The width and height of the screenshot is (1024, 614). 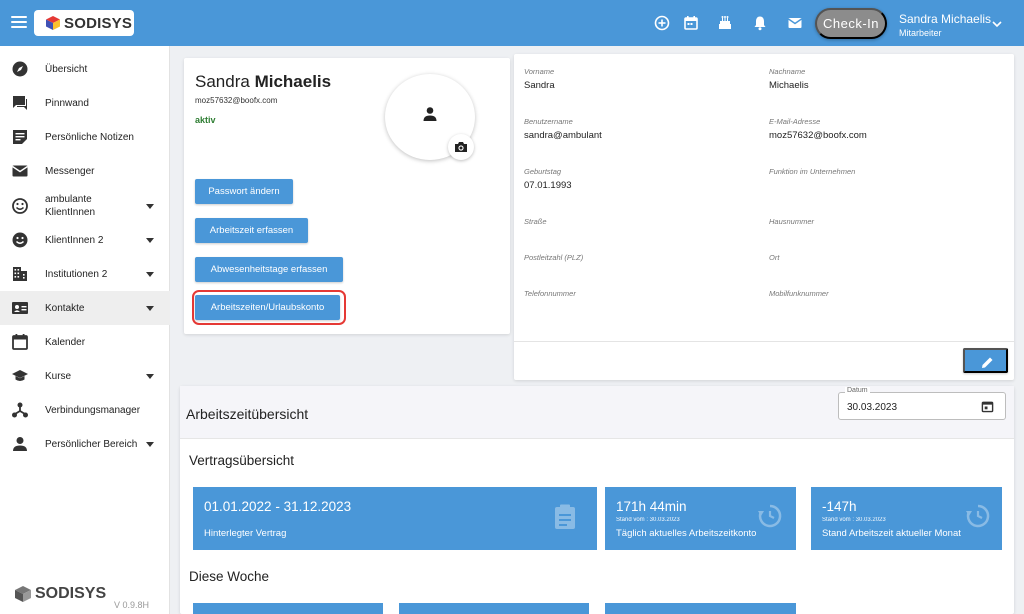 What do you see at coordinates (799, 293) in the screenshot?
I see `field-label-mobil: Mobilfunknummer` at bounding box center [799, 293].